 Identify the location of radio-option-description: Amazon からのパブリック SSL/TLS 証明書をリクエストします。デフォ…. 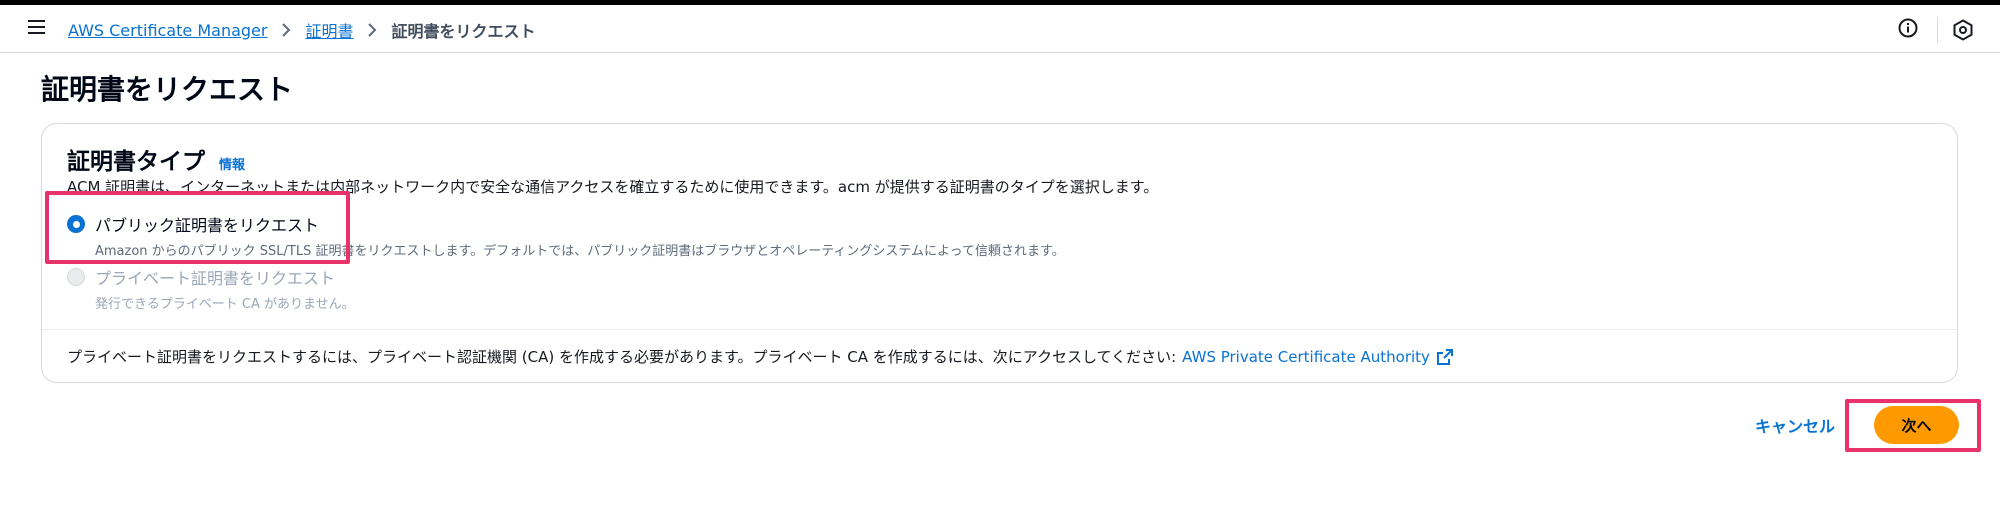
(580, 251).